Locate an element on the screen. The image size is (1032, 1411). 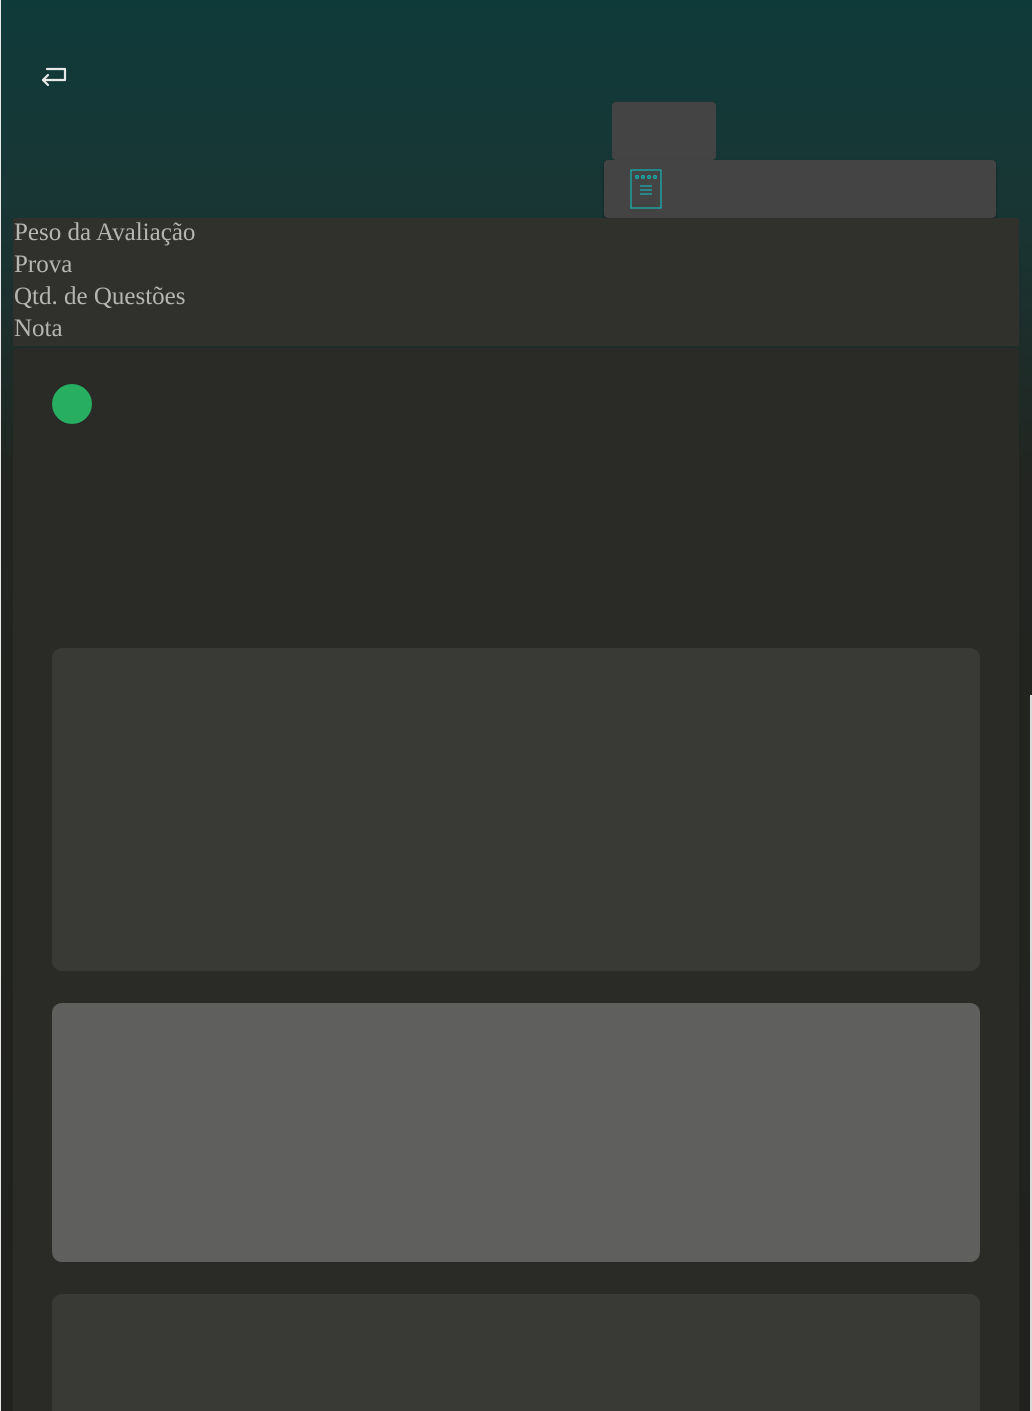
left-edge-divider is located at coordinates (0, 705).